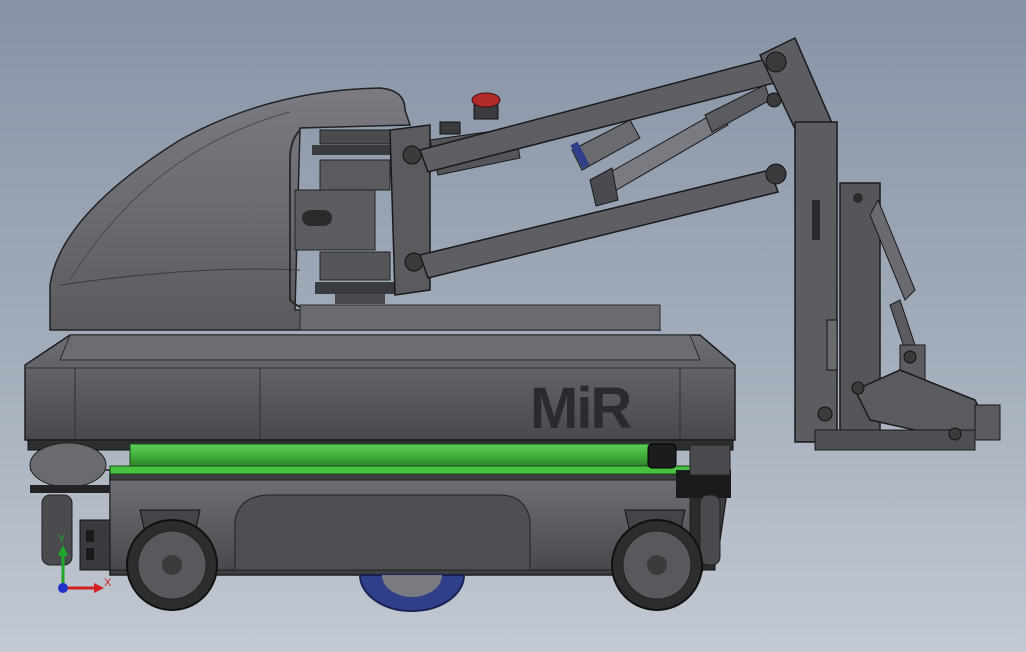 This screenshot has width=1026, height=652. Describe the element at coordinates (390, 456) in the screenshot. I see `green-status-strip` at that location.